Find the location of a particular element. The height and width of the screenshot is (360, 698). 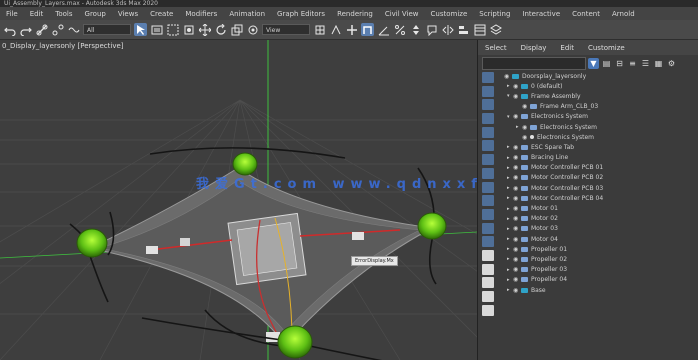

tree-row: ▸ ◉ Propeller 02 is located at coordinates (598, 259).